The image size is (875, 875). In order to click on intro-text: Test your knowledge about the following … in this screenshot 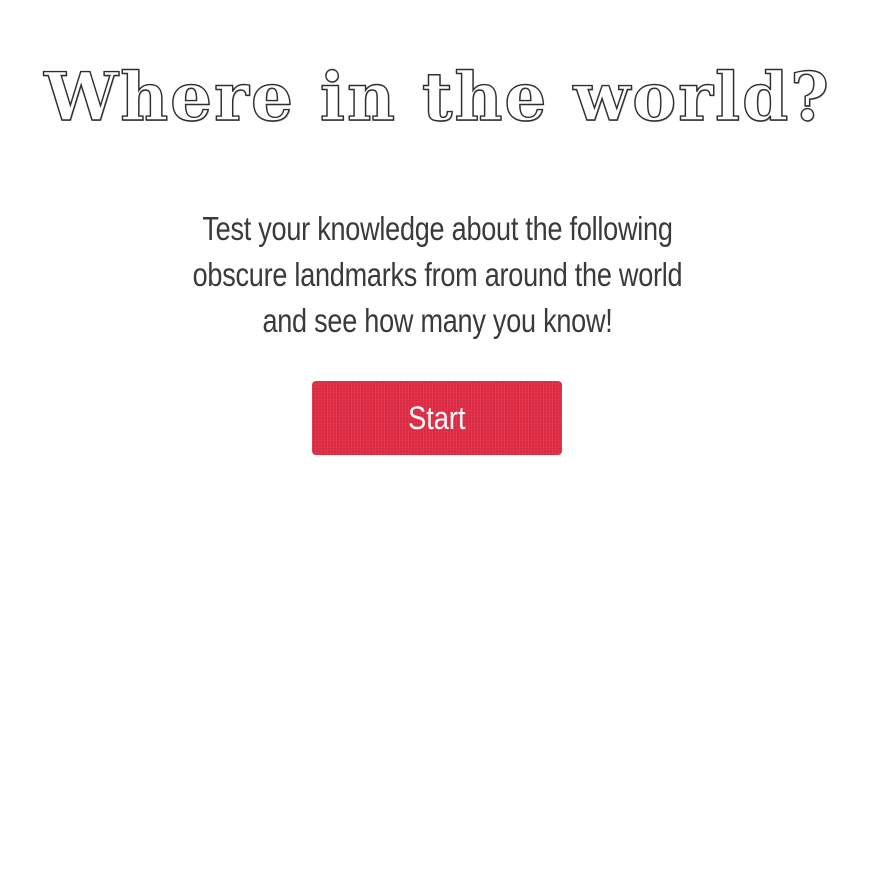, I will do `click(437, 274)`.